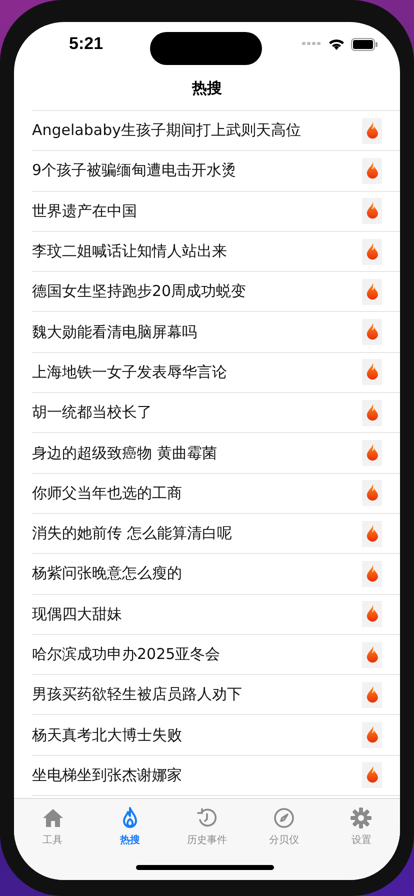 This screenshot has width=414, height=896. I want to click on item-title: 胡一统都当校长了, so click(92, 412).